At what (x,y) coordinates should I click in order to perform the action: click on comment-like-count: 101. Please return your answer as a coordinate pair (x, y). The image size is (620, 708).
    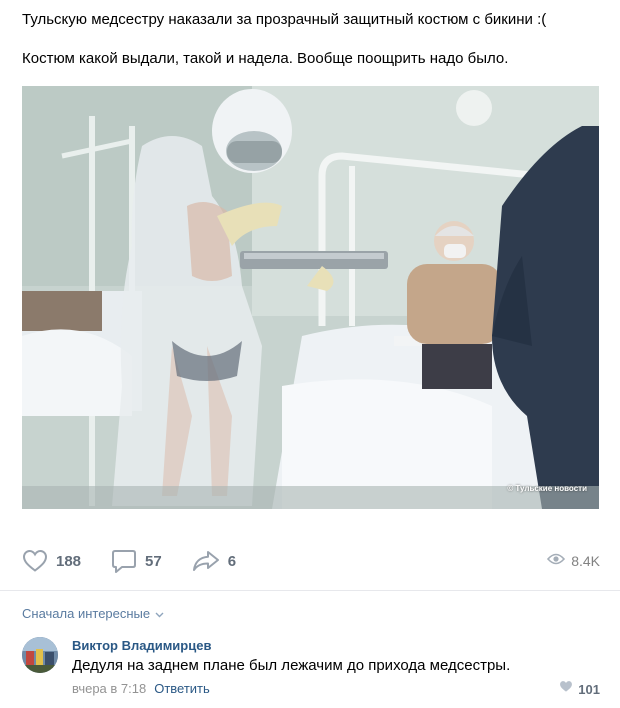
    Looking at the image, I should click on (589, 689).